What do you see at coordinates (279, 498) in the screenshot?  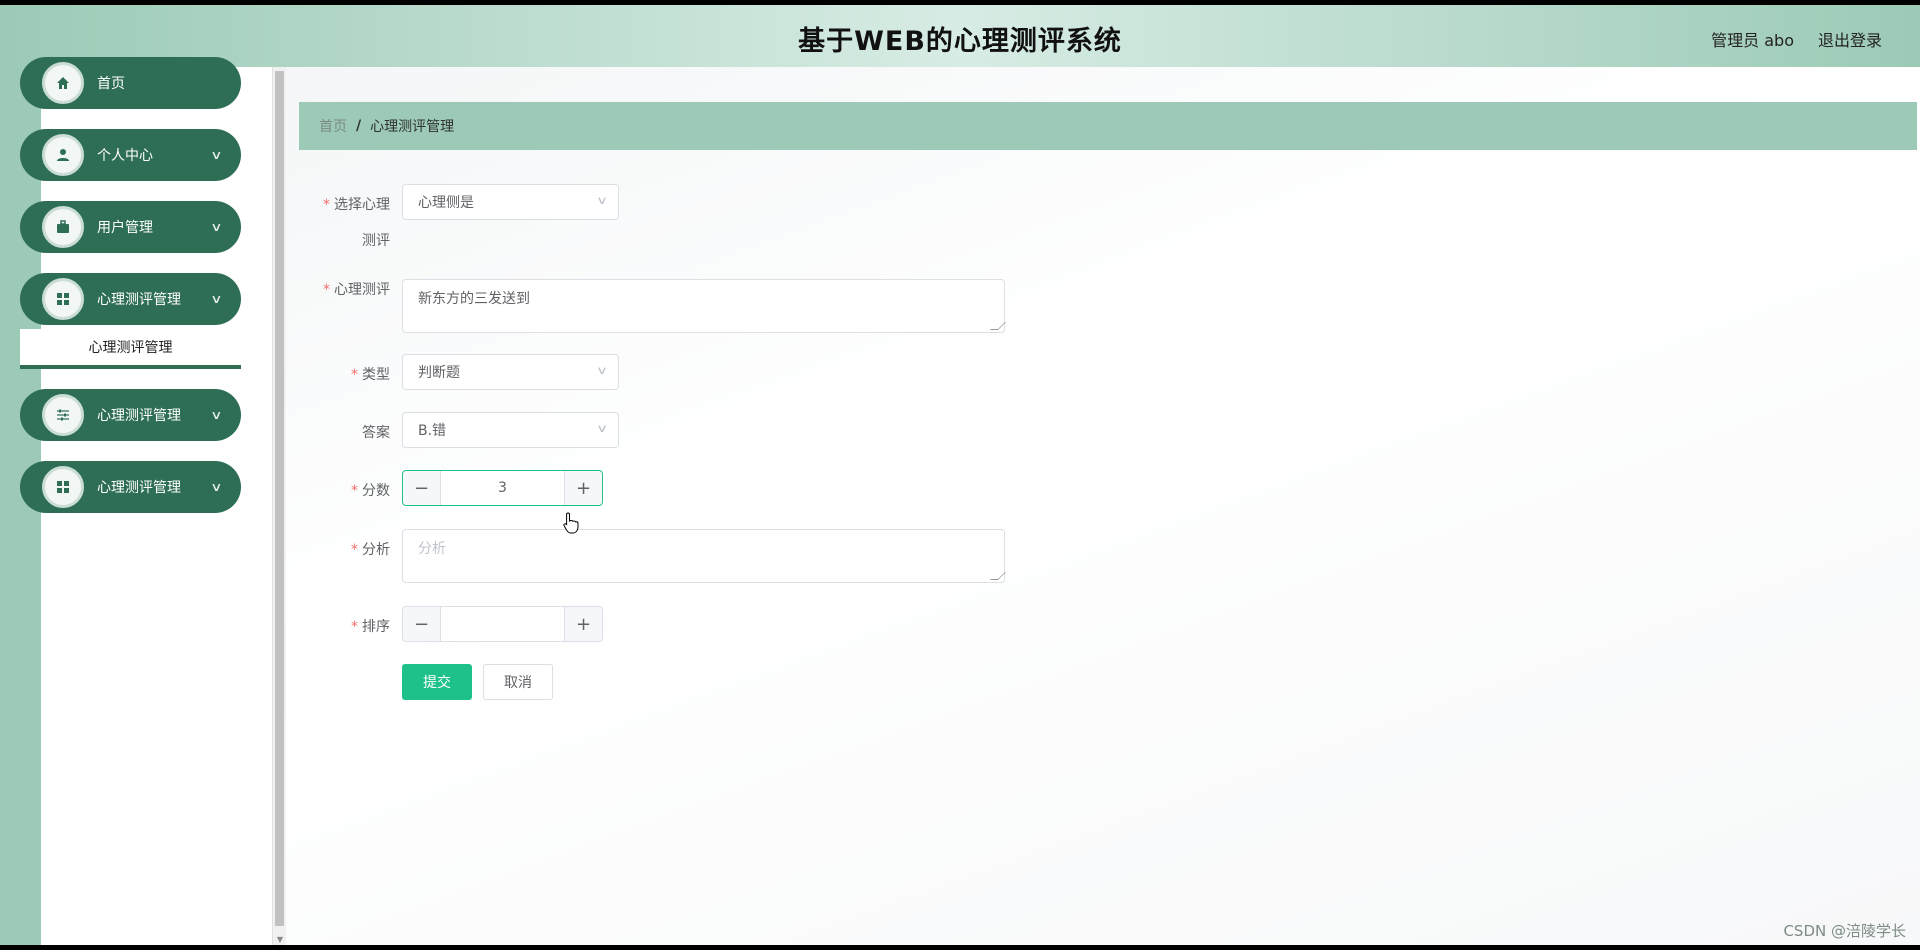 I see `scrollbar-thumb` at bounding box center [279, 498].